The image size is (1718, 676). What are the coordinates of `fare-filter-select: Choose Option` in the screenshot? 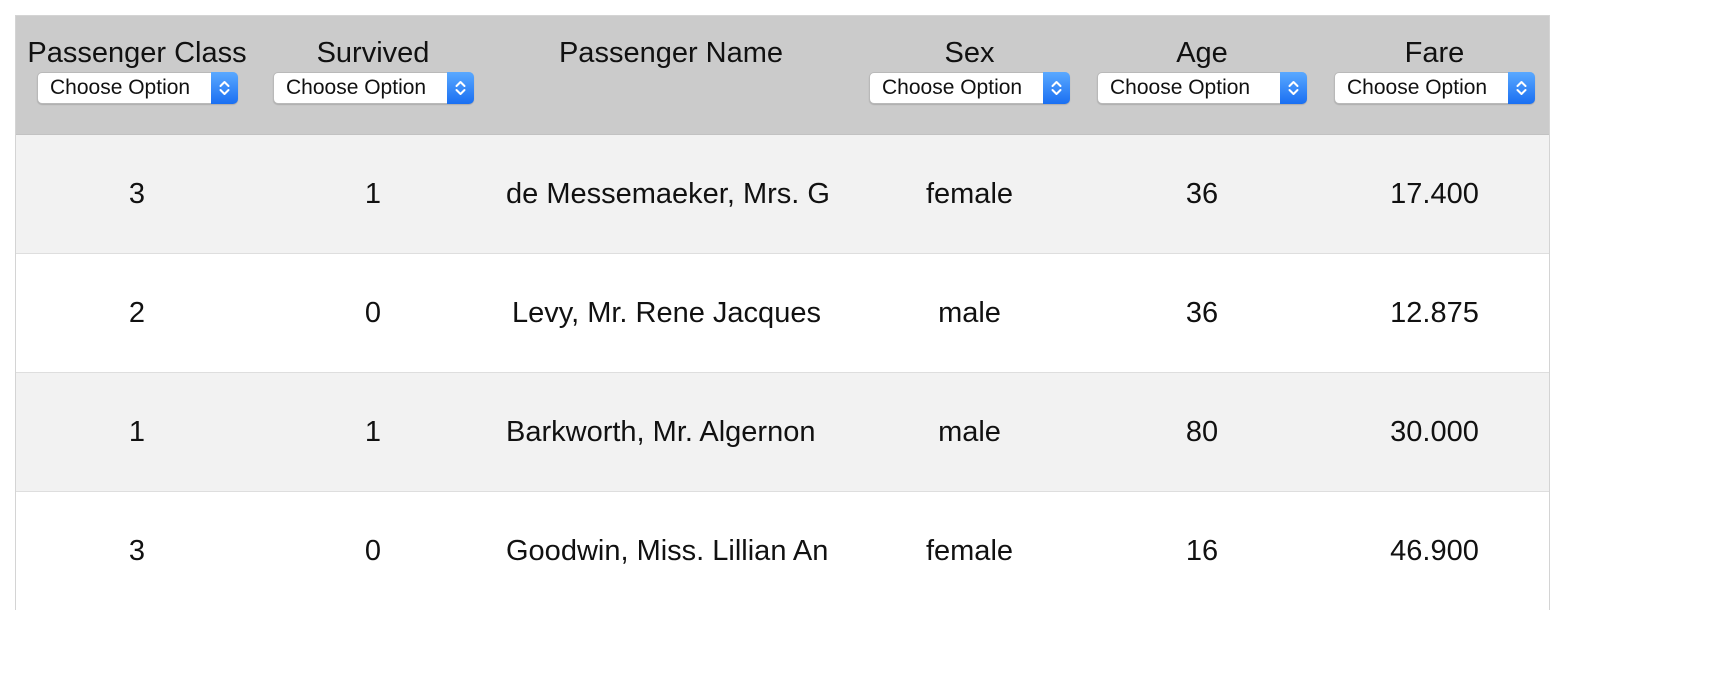 It's located at (1434, 88).